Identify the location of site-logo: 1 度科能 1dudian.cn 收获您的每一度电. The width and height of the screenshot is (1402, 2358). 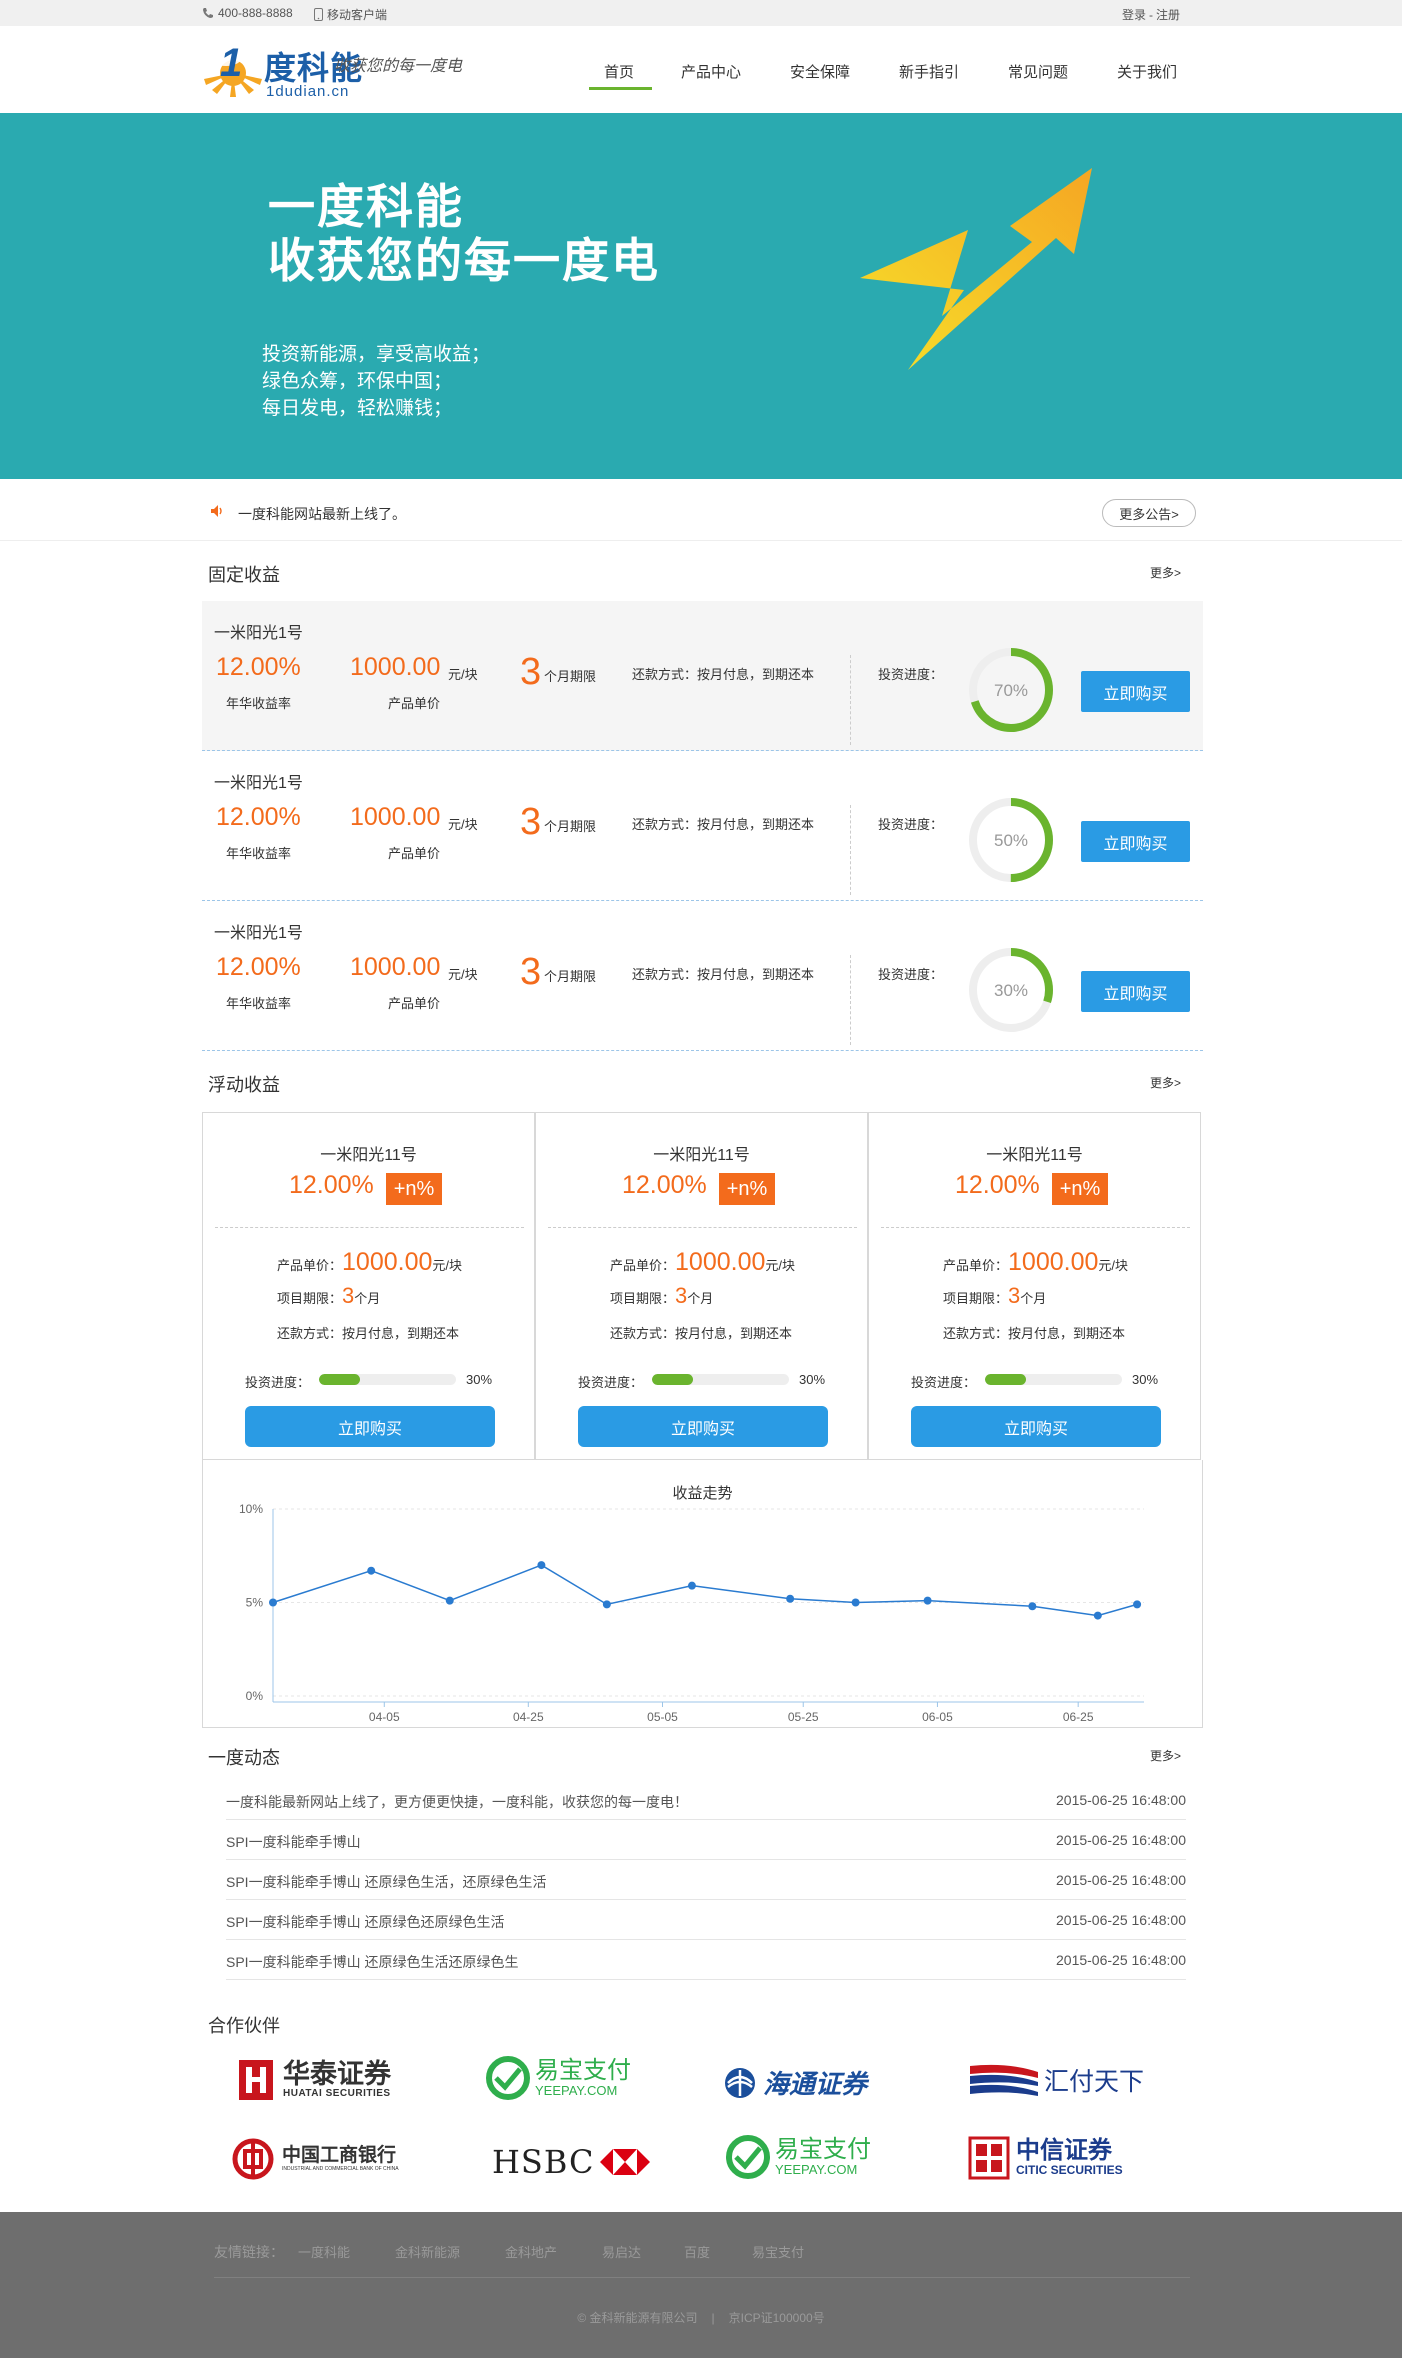
(367, 70).